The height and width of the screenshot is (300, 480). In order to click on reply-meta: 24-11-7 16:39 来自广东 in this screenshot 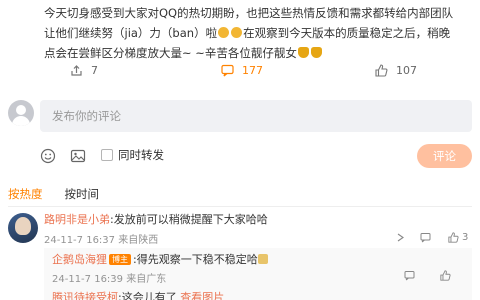, I will do `click(109, 277)`.